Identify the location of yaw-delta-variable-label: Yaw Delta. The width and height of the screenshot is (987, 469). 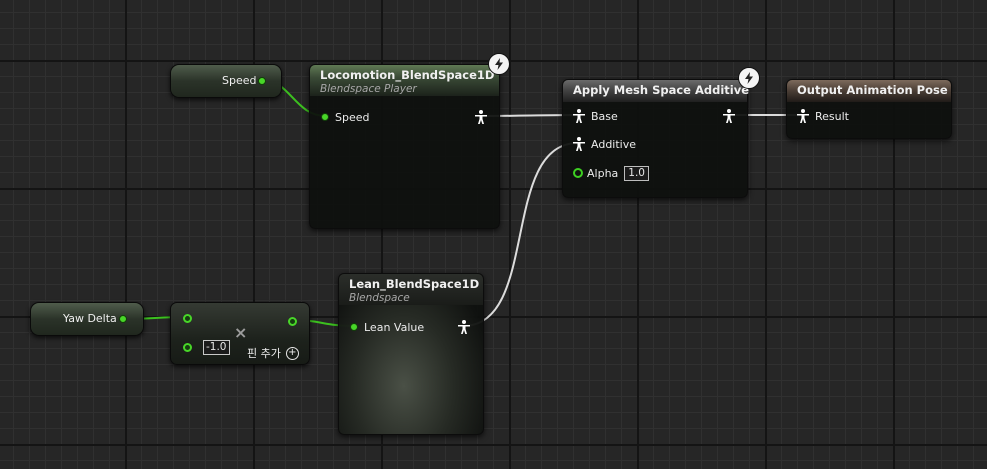
(90, 318).